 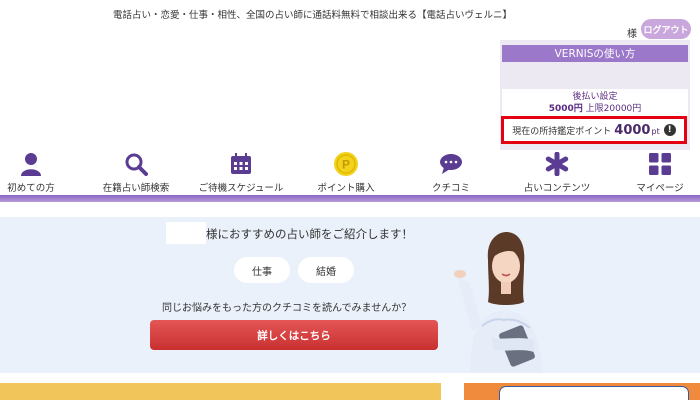 What do you see at coordinates (350, 198) in the screenshot?
I see `nav-underline-bar` at bounding box center [350, 198].